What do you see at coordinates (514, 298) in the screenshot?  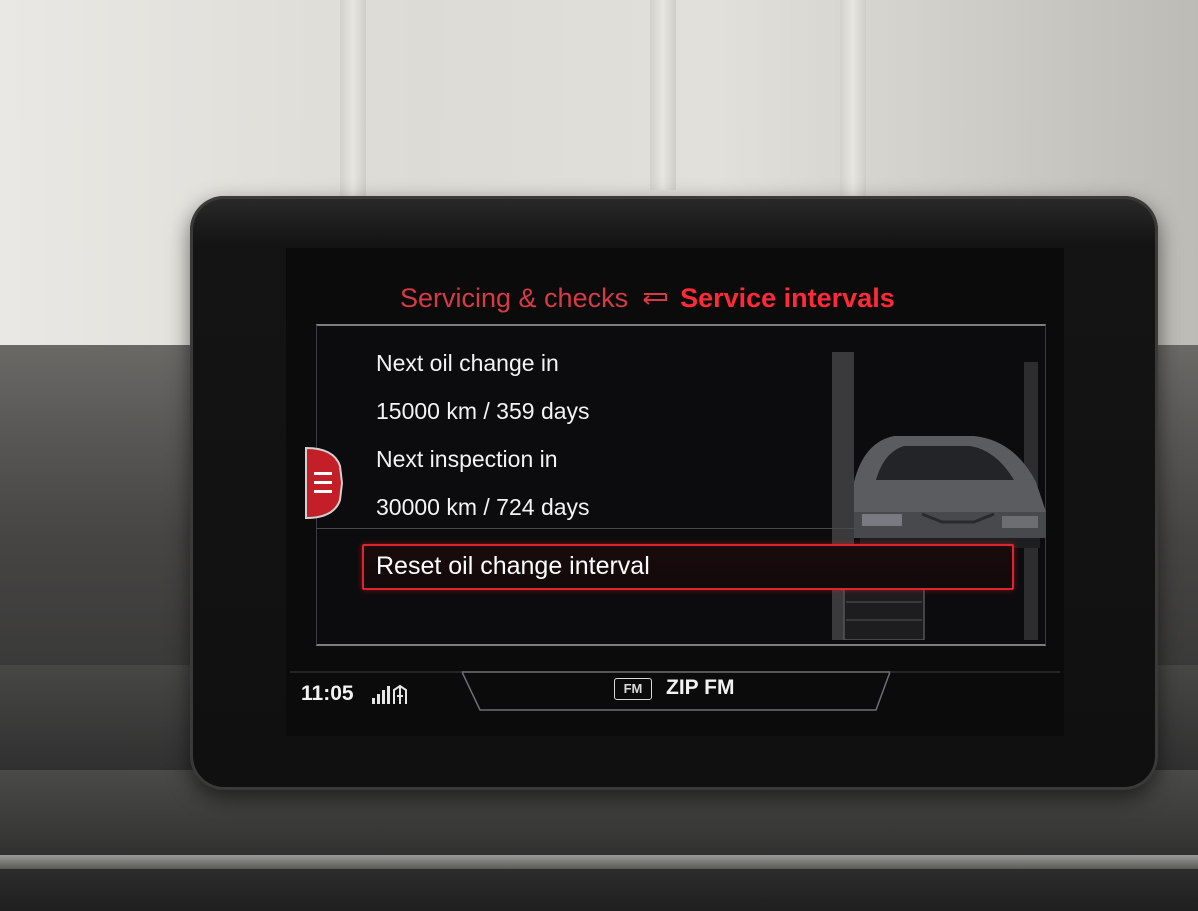 I see `breadcrumb-parent: Servicing & checks` at bounding box center [514, 298].